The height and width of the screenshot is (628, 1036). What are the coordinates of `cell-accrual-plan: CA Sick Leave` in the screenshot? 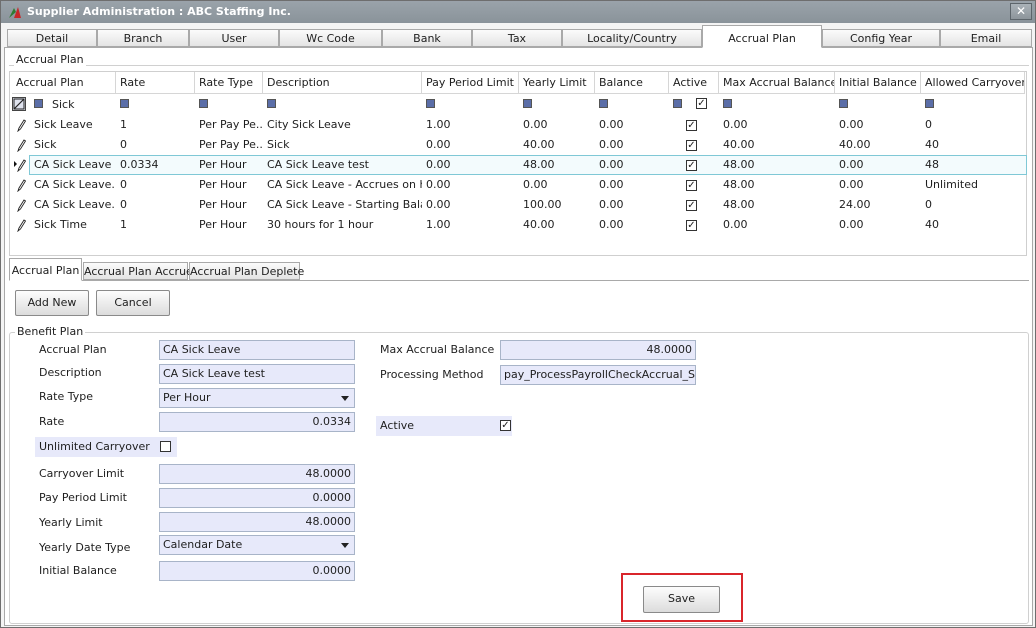 It's located at (73, 164).